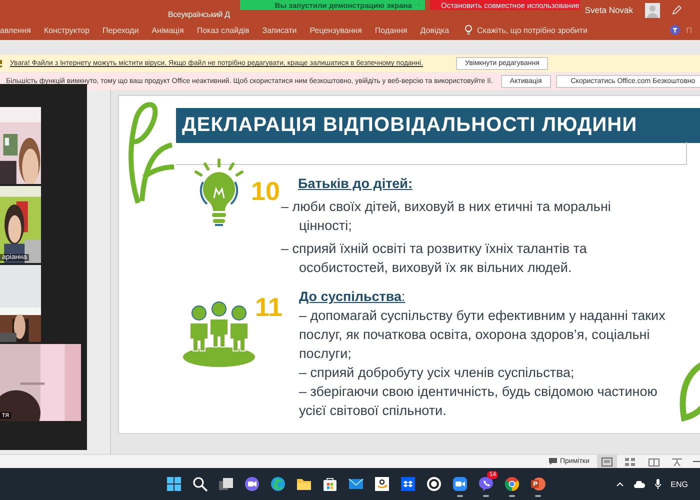  What do you see at coordinates (355, 184) in the screenshot?
I see `section-heading: Батьків до дітей:` at bounding box center [355, 184].